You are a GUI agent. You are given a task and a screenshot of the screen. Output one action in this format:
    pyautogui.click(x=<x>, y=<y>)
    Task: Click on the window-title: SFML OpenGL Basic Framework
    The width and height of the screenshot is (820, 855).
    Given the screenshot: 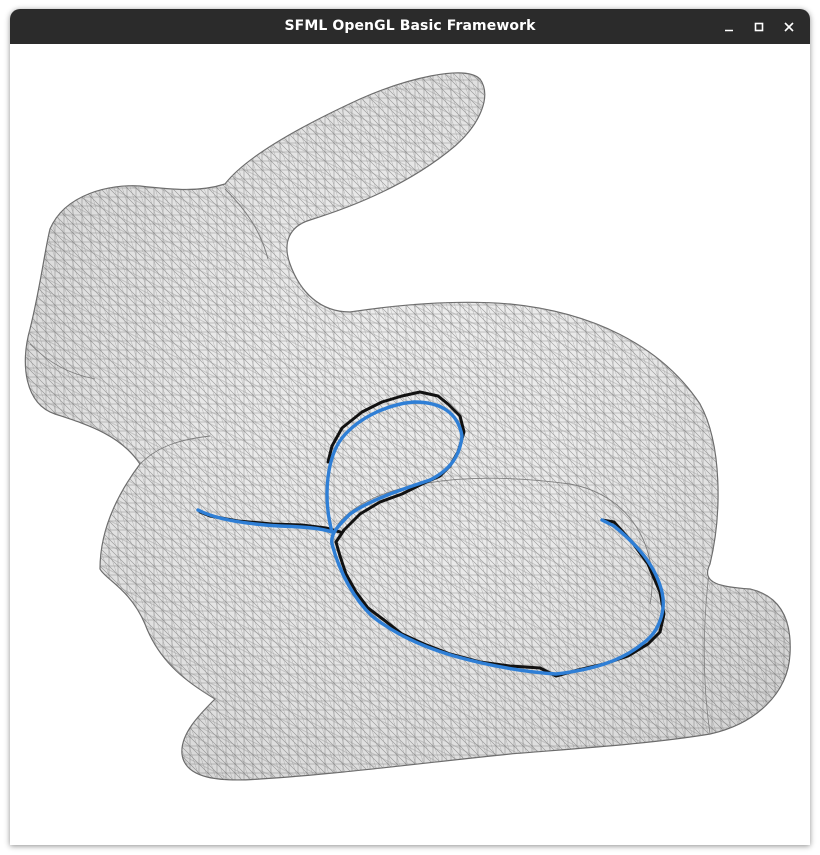 What is the action you would take?
    pyautogui.click(x=410, y=26)
    